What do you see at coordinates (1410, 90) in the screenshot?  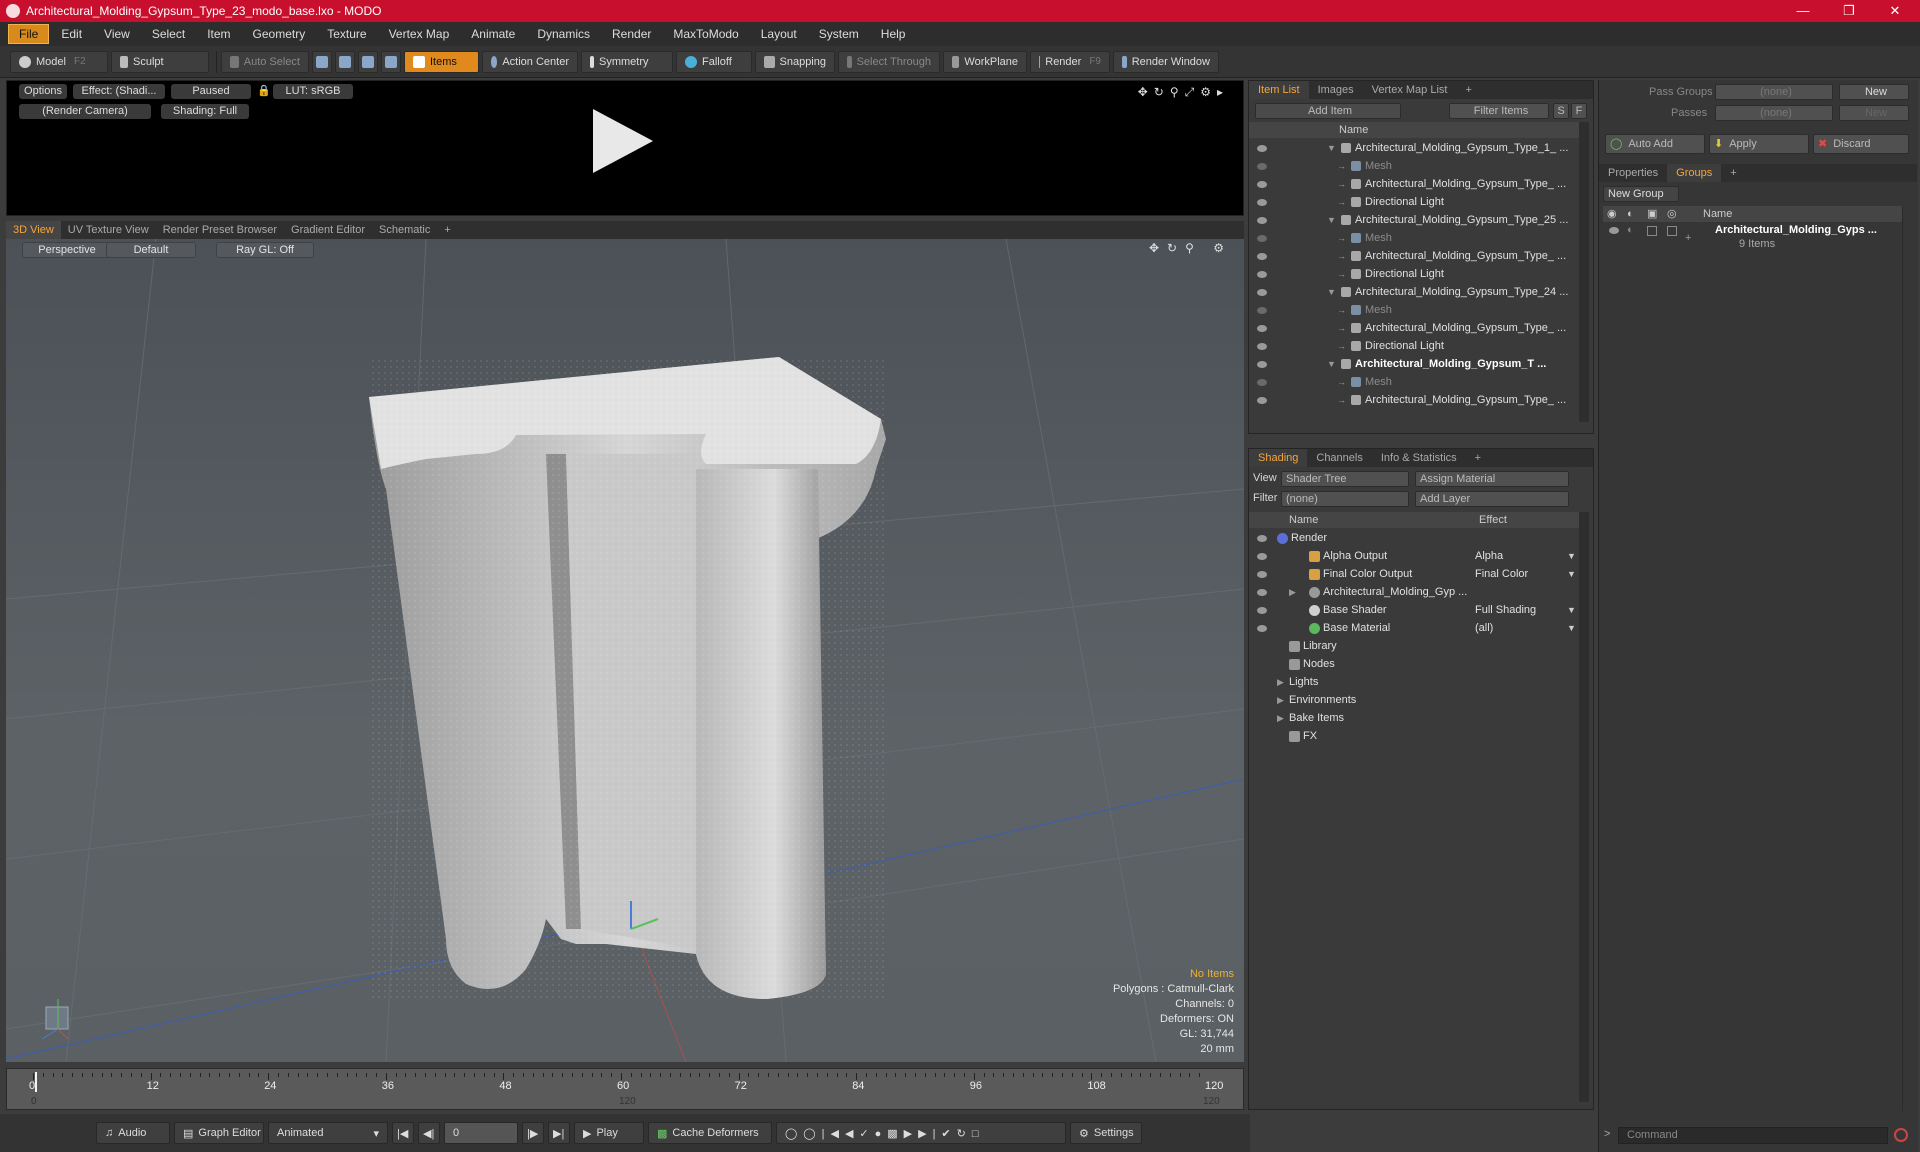 I see `tab-vertex-map-list: Vertex Map List` at bounding box center [1410, 90].